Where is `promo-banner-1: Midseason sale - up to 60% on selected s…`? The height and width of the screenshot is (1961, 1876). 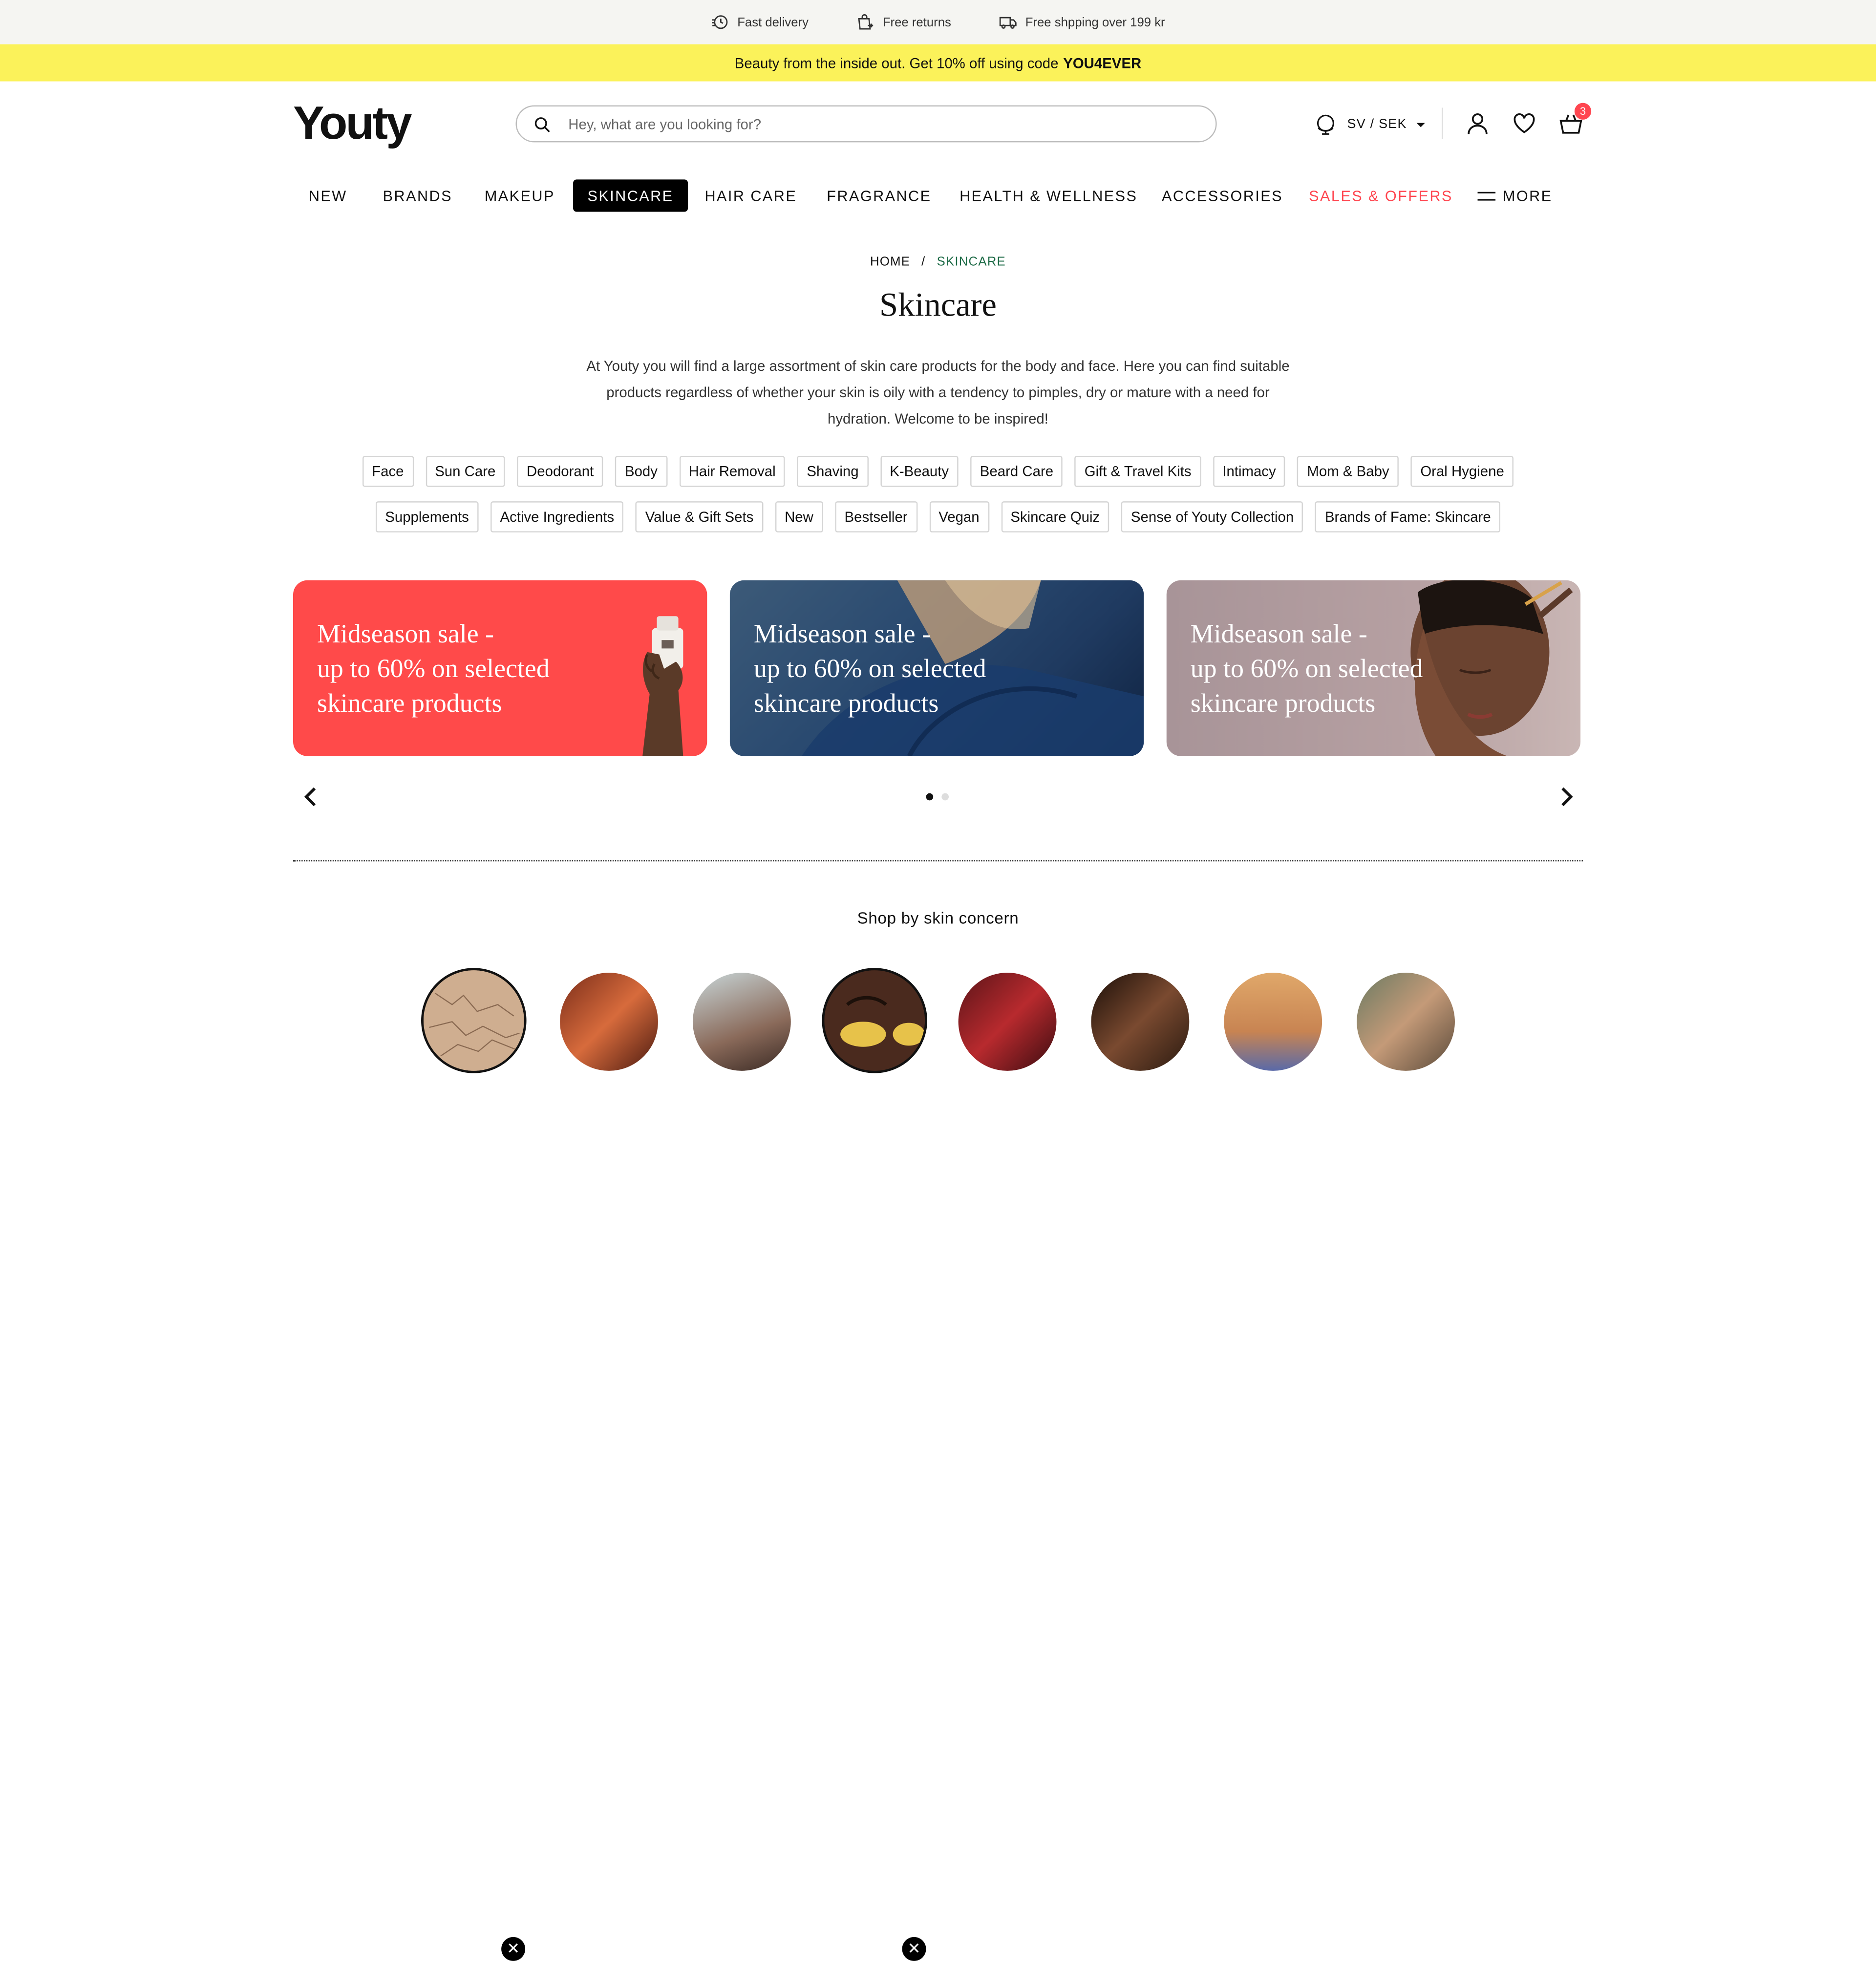
promo-banner-1: Midseason sale - up to 60% on selected s… is located at coordinates (500, 668).